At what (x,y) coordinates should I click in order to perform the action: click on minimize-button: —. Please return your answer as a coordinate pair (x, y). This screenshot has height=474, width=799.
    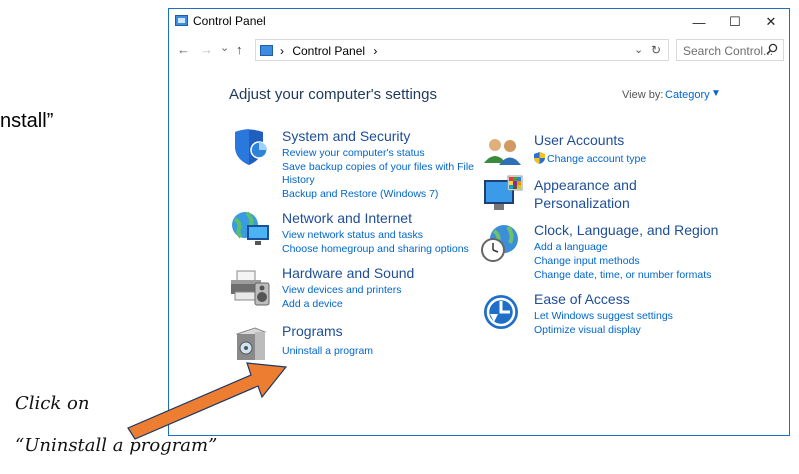
    Looking at the image, I should click on (699, 22).